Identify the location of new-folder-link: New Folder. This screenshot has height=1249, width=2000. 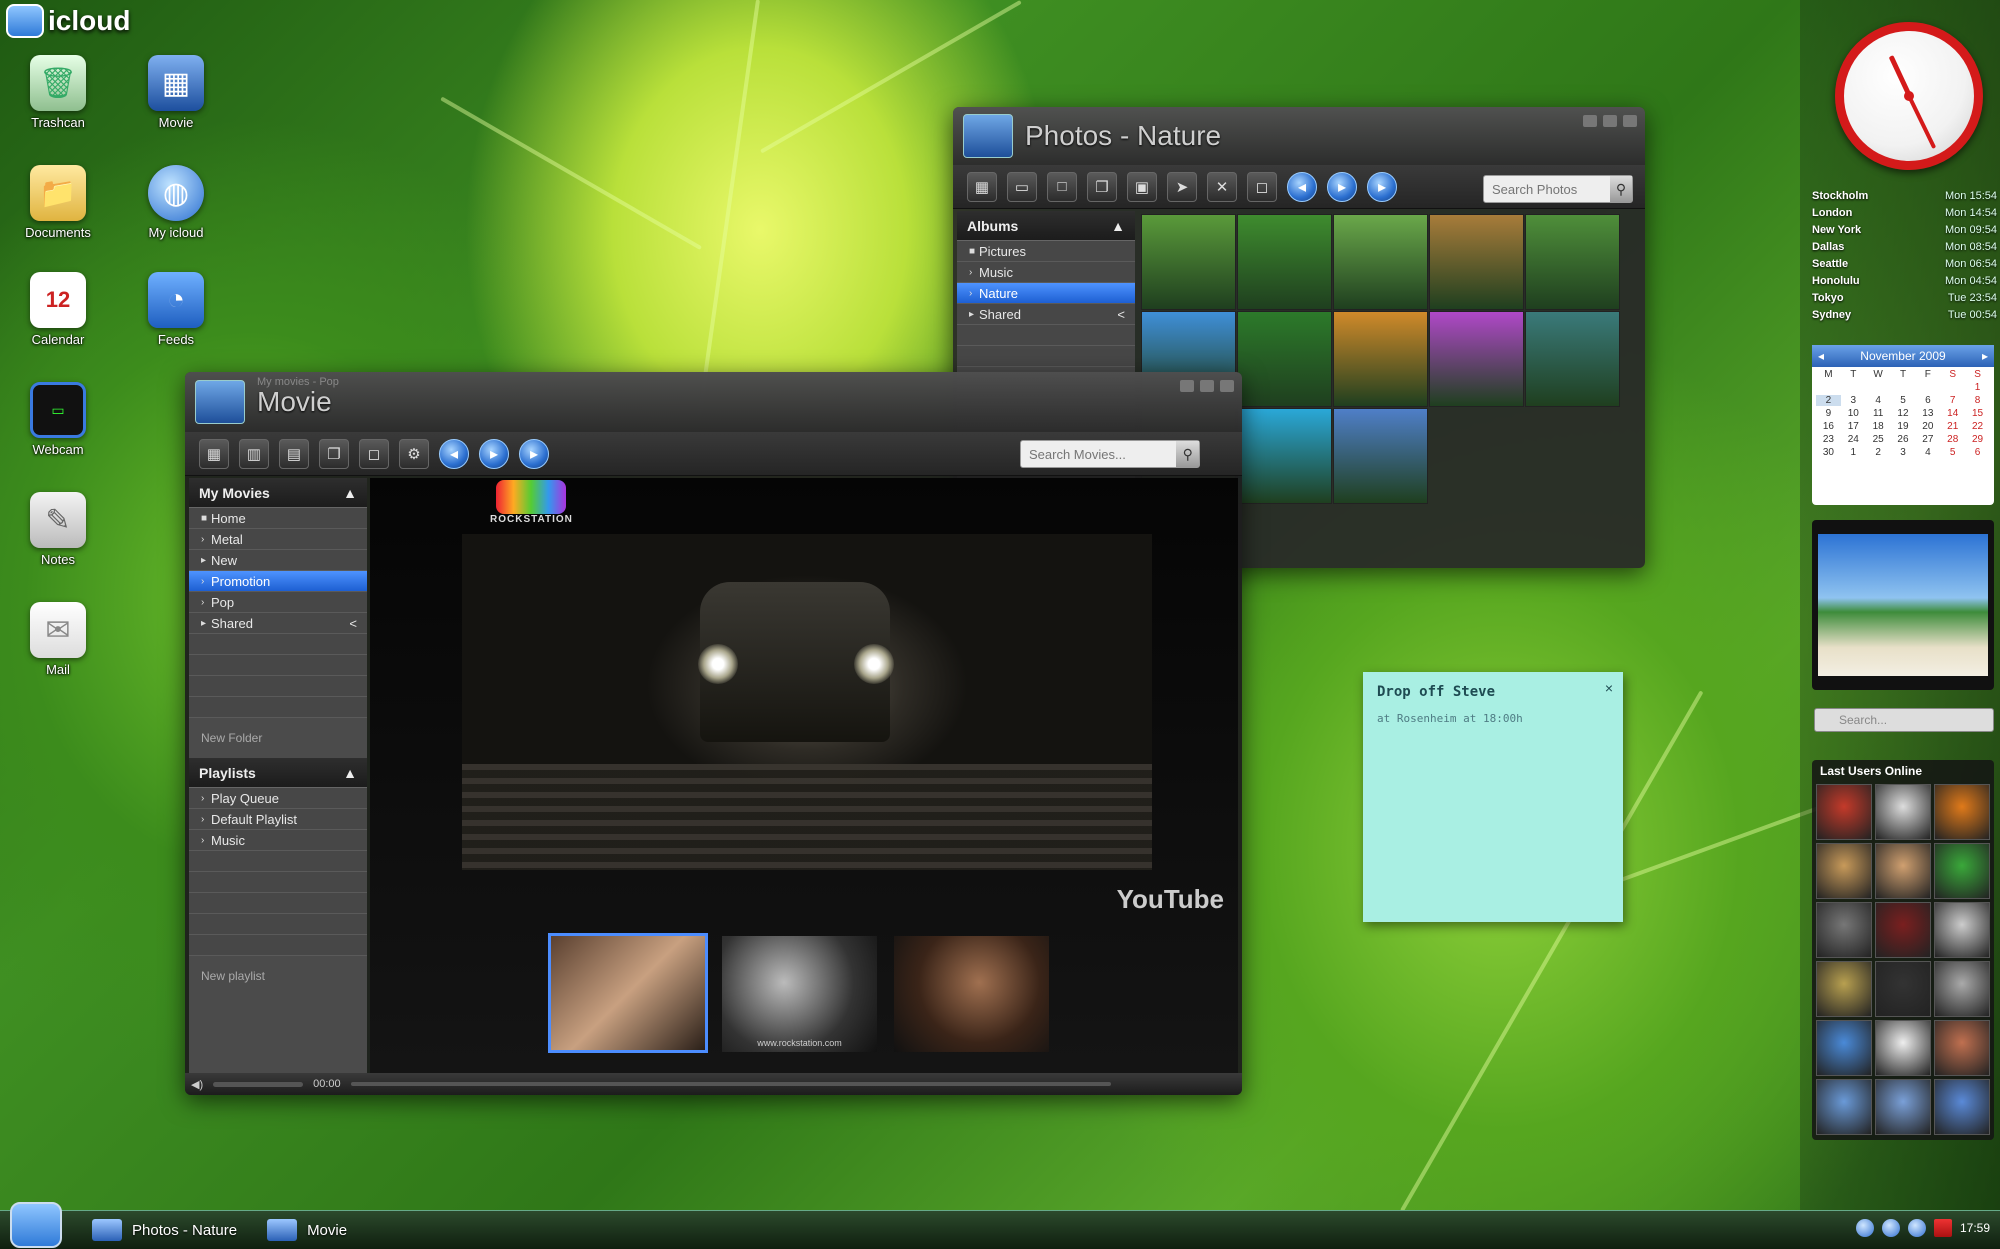
(278, 738).